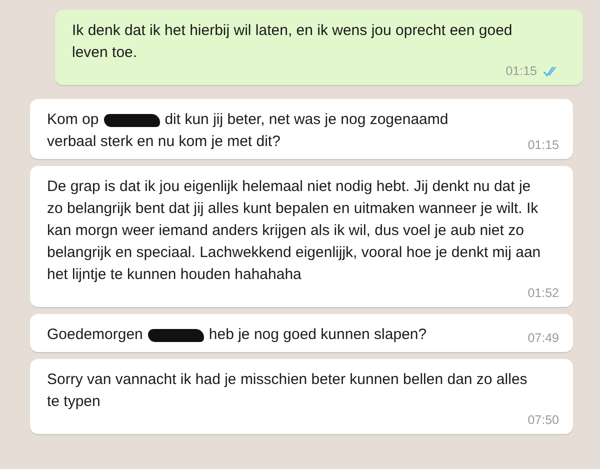  Describe the element at coordinates (543, 338) in the screenshot. I see `timestamp: 07:49` at that location.